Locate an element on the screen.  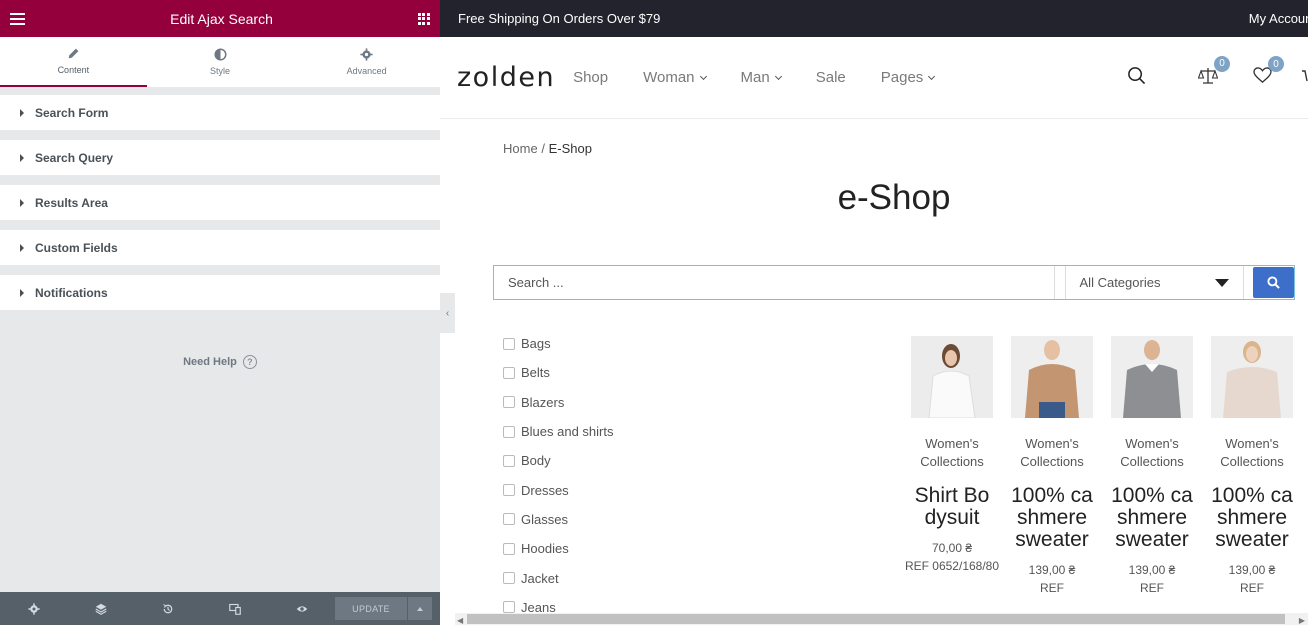
compare-button: 0 is located at coordinates (1213, 72).